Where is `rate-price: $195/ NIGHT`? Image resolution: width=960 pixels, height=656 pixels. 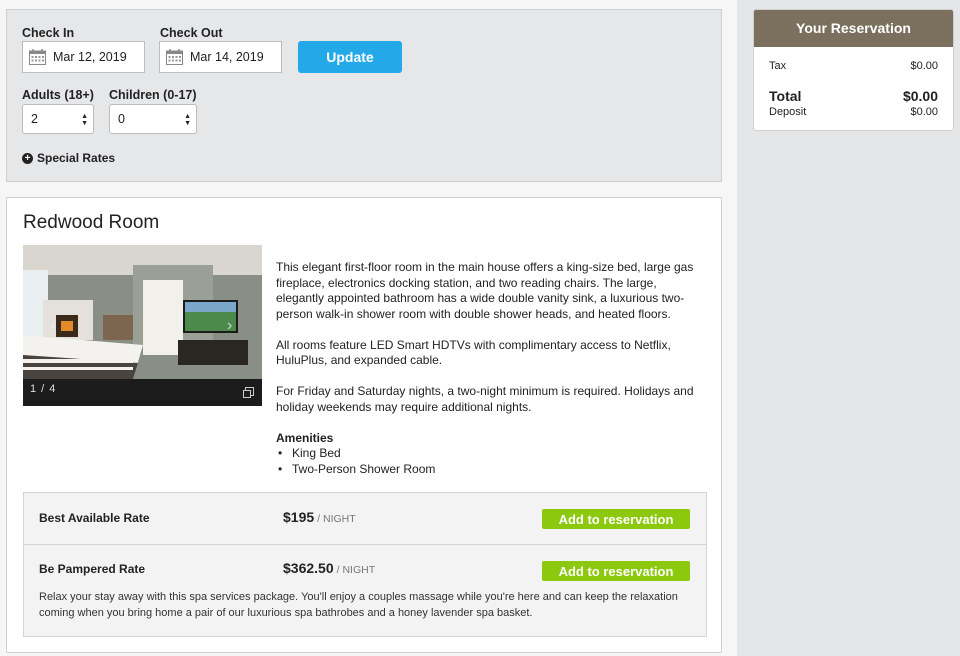
rate-price: $195/ NIGHT is located at coordinates (319, 517).